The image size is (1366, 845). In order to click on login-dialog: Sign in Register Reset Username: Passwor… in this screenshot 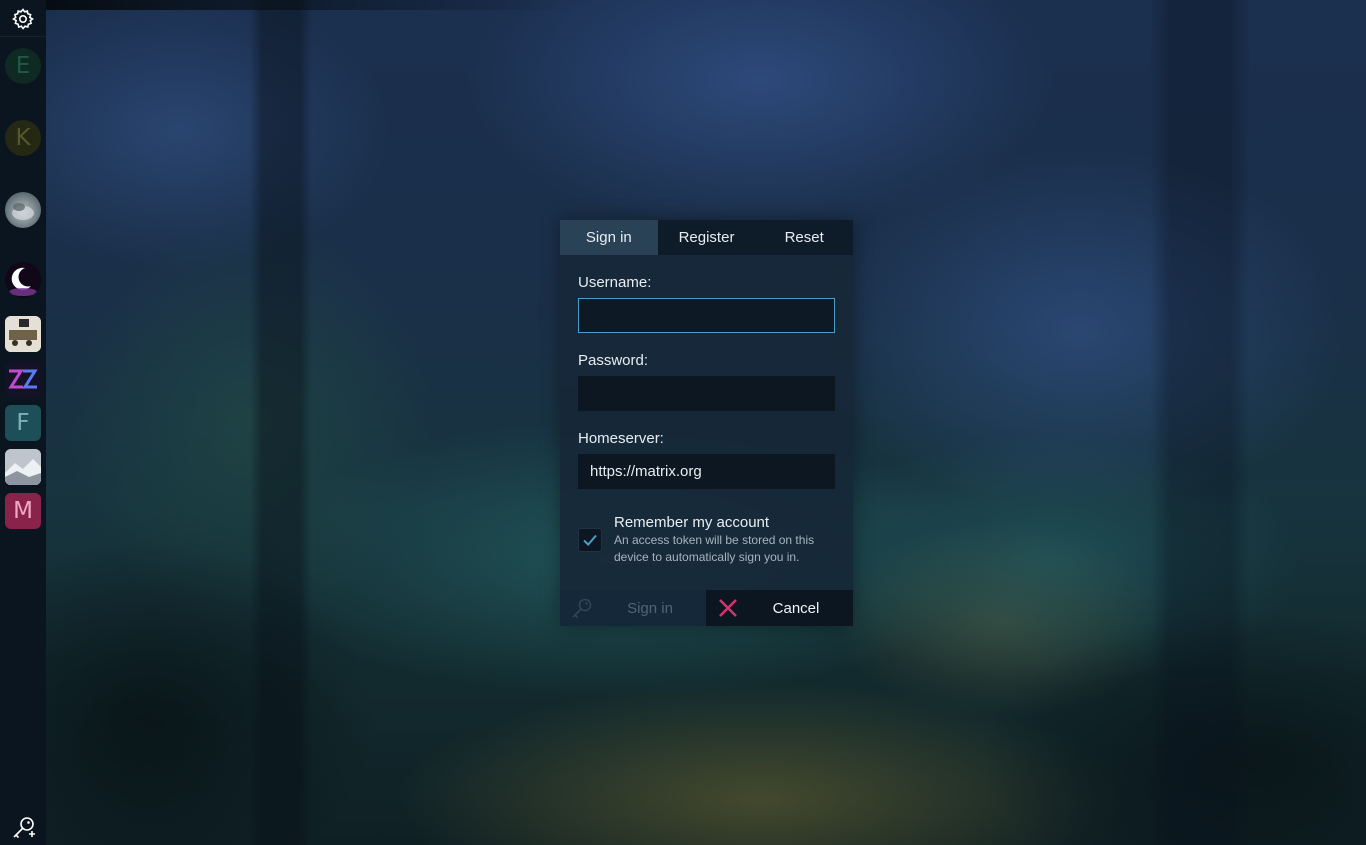, I will do `click(707, 423)`.